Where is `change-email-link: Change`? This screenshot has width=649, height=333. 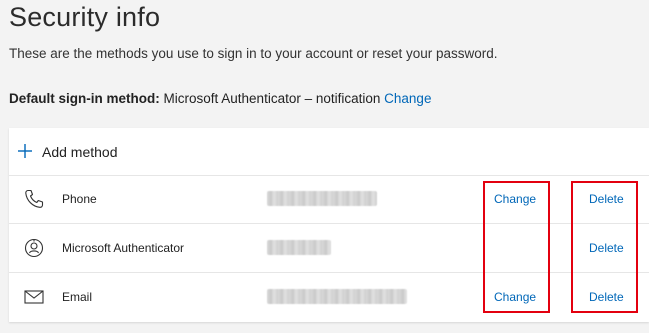
change-email-link: Change is located at coordinates (515, 297).